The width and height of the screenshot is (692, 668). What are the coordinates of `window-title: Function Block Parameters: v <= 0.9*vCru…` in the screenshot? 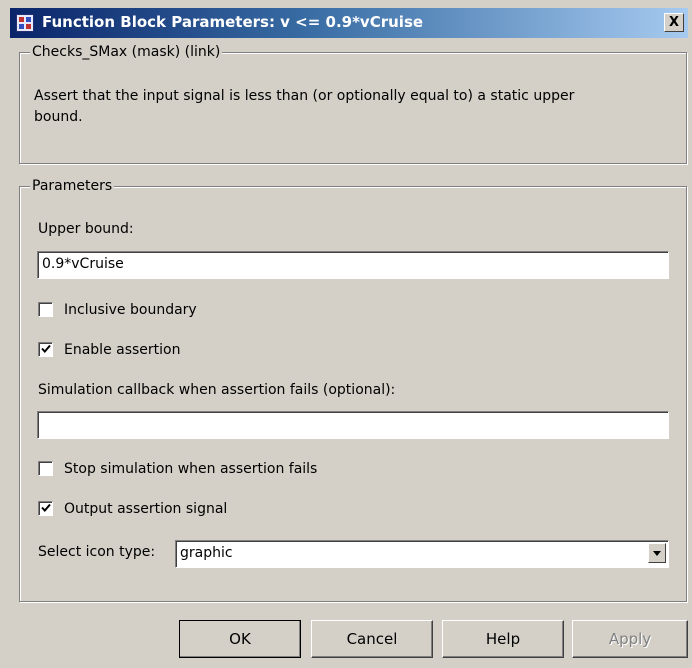 It's located at (233, 22).